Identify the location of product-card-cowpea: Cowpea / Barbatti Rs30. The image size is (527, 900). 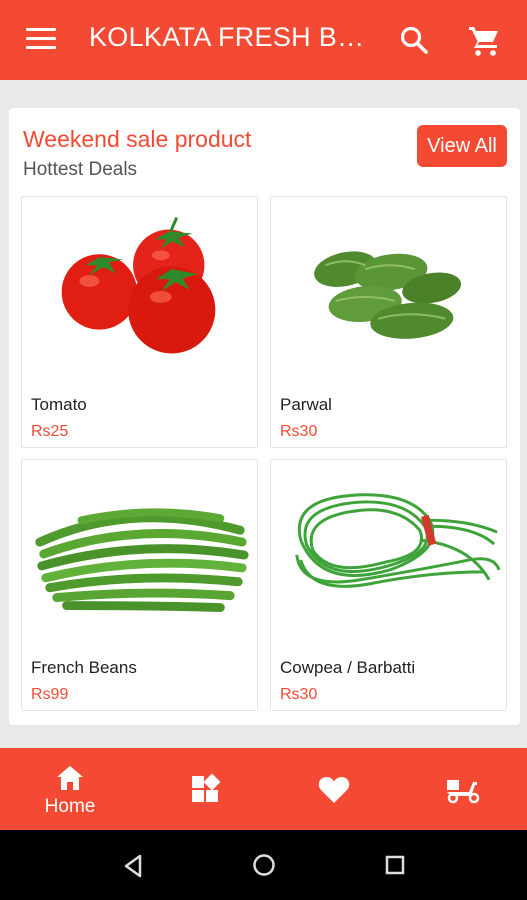
(388, 585).